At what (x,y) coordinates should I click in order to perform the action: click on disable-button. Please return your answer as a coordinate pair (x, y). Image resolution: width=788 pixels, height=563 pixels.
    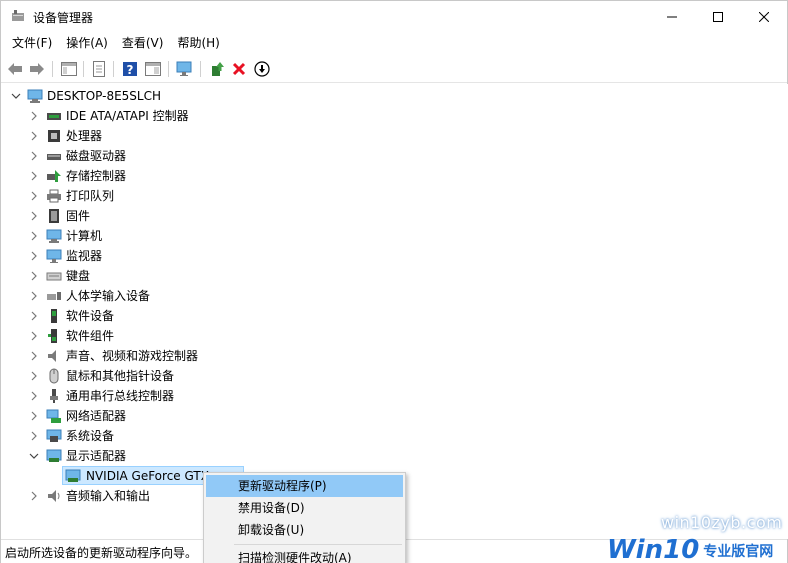
    Looking at the image, I should click on (262, 69).